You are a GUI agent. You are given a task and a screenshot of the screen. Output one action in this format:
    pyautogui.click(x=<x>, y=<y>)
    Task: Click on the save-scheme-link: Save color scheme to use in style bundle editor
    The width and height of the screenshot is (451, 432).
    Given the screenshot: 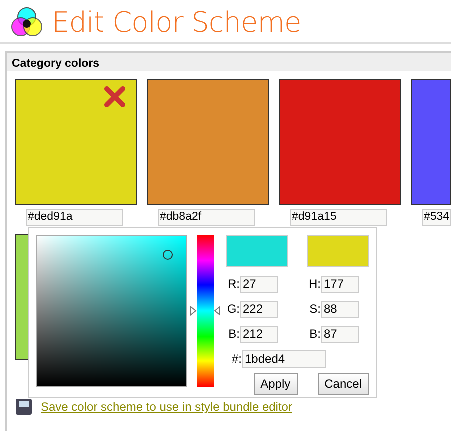 What is the action you would take?
    pyautogui.click(x=166, y=407)
    